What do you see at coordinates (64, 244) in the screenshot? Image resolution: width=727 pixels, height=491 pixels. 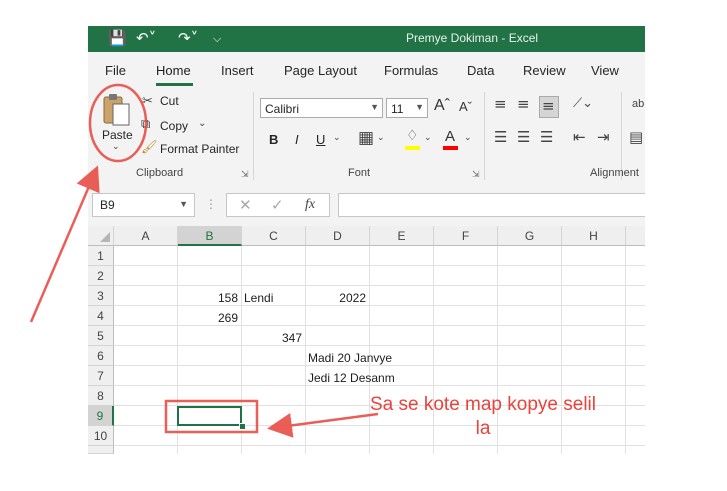 I see `paste-arrow` at bounding box center [64, 244].